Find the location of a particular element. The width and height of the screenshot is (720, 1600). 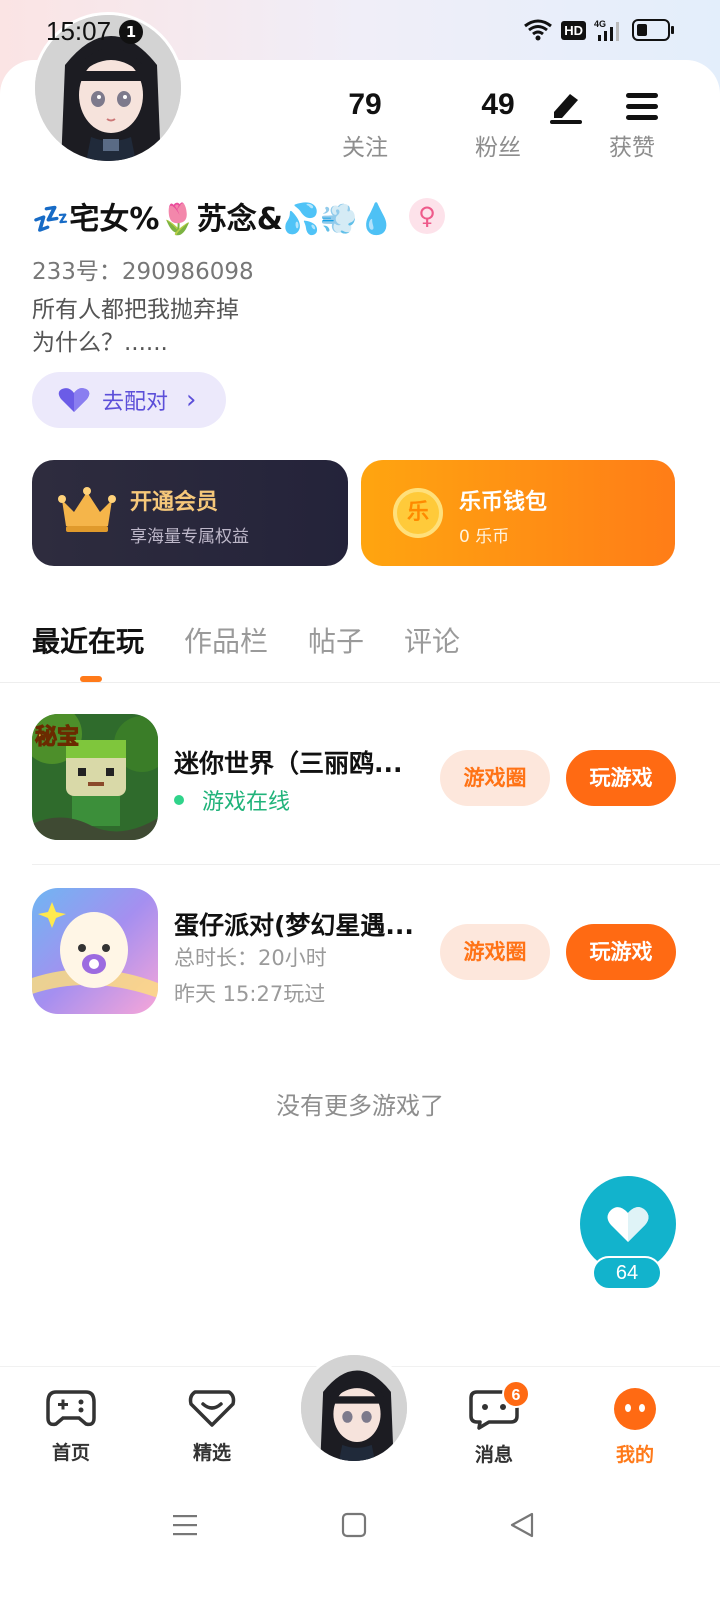

likes-label: 获赞 is located at coordinates (632, 148).